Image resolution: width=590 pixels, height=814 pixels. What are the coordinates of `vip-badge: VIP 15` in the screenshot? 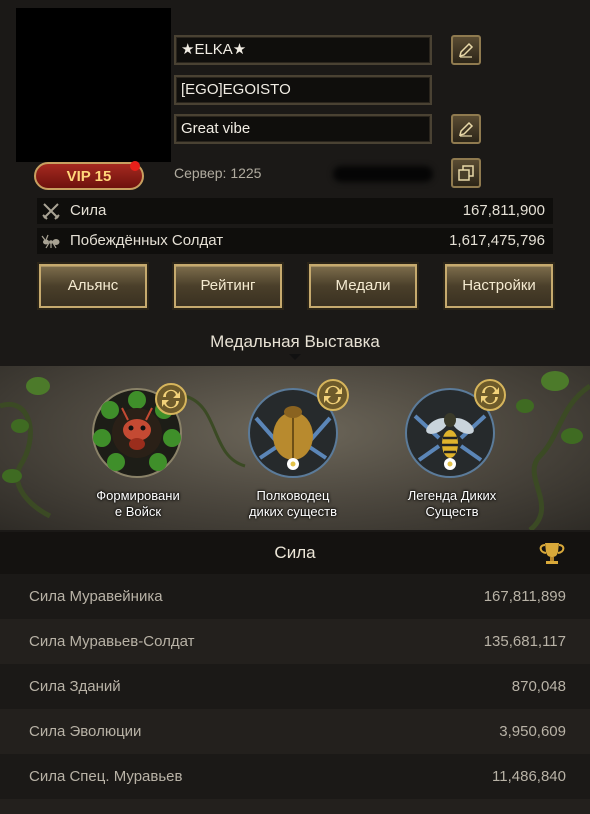 It's located at (89, 175).